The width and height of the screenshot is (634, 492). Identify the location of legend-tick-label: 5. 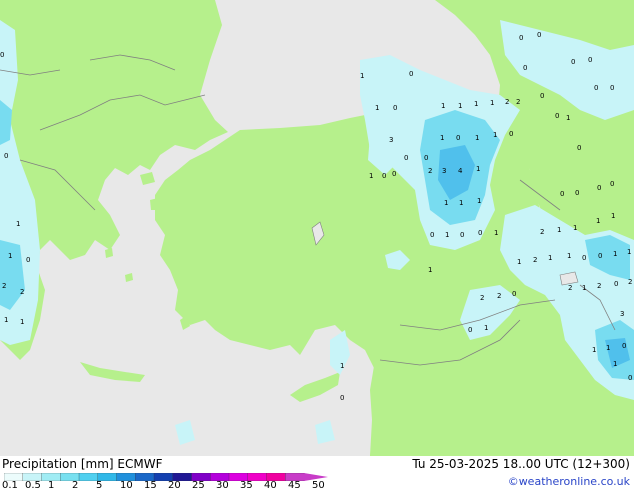
(99, 485).